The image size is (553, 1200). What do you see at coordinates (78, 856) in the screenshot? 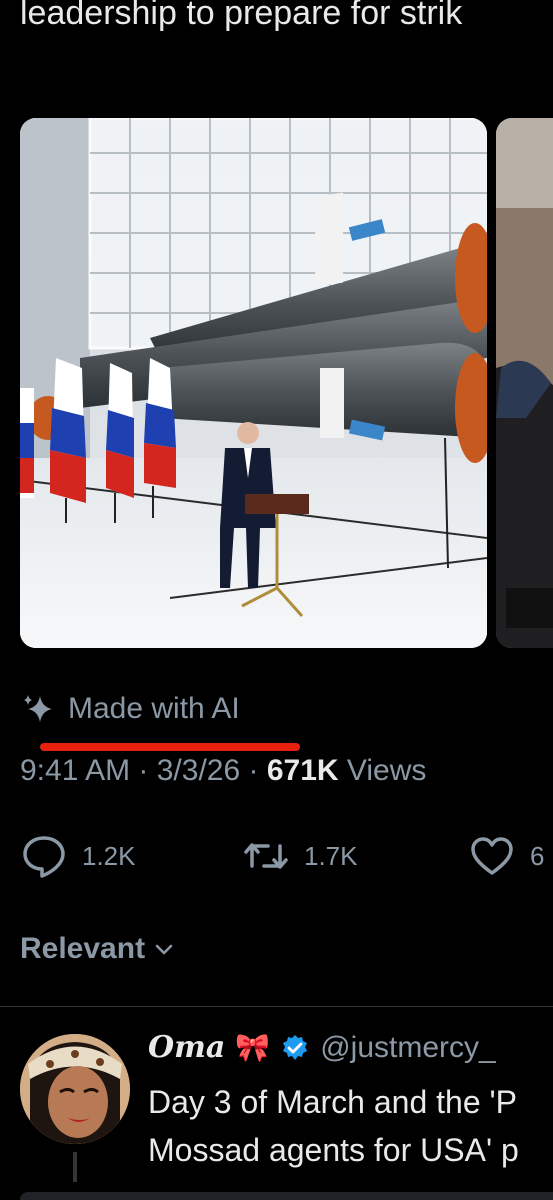
I see `reply-button: 1.2K` at bounding box center [78, 856].